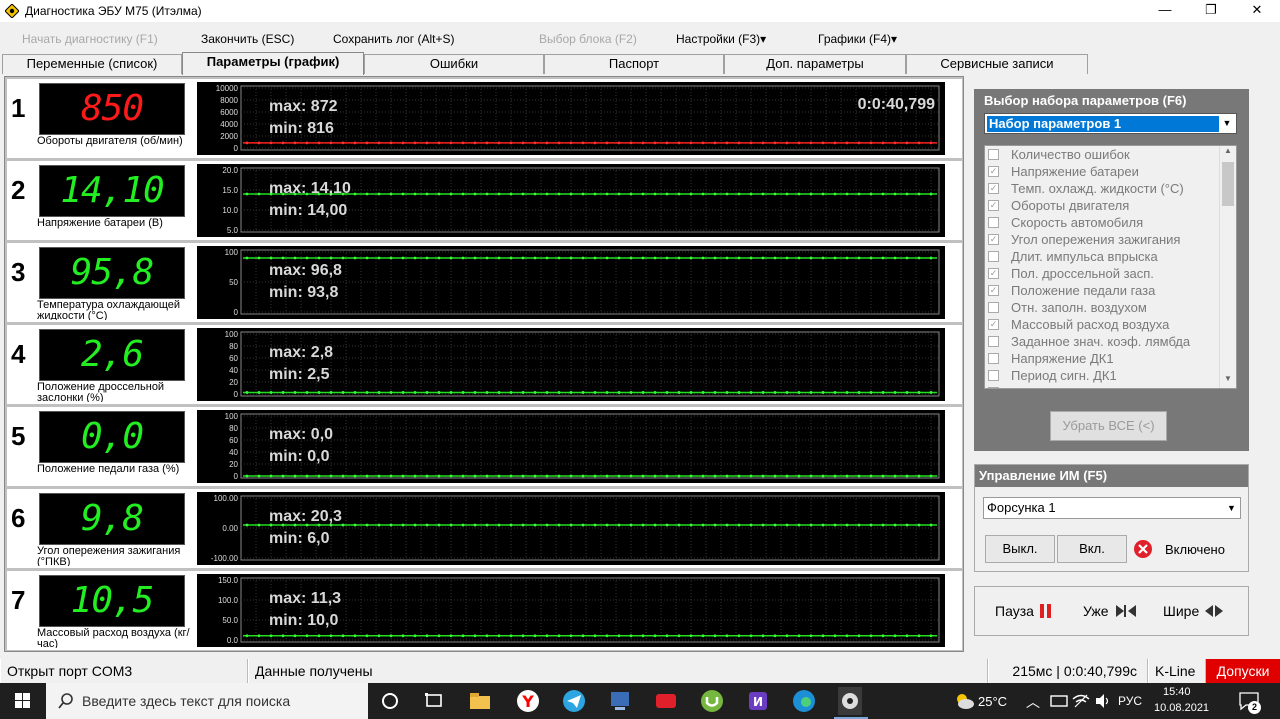 The image size is (1280, 719). What do you see at coordinates (1243, 671) in the screenshot?
I see `permits-button: Допуски` at bounding box center [1243, 671].